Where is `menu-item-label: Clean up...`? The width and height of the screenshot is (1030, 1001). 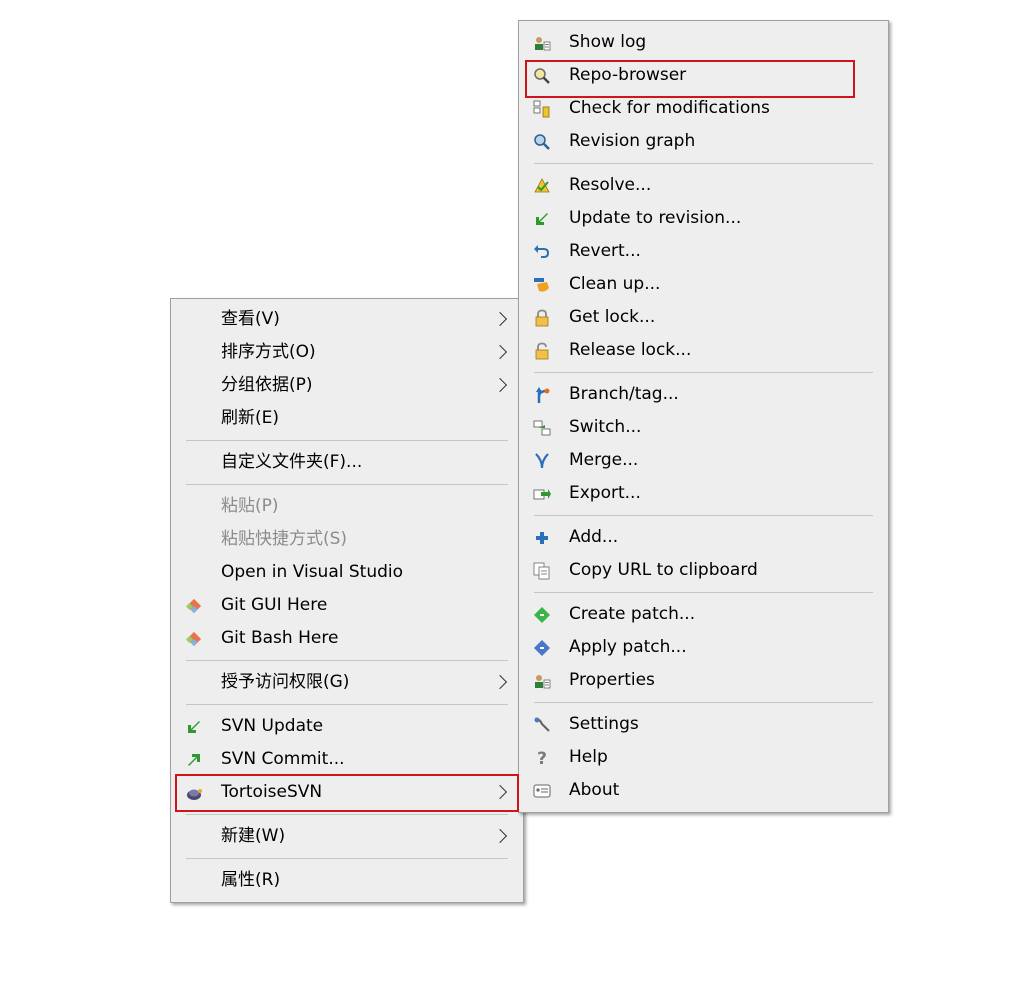 menu-item-label: Clean up... is located at coordinates (615, 284).